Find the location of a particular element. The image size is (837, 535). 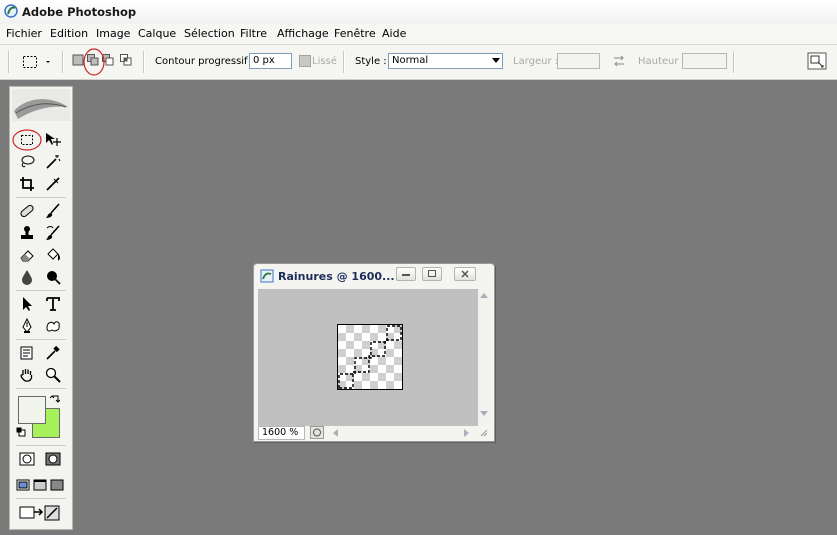

title-bar: Adobe Photoshop is located at coordinates (418, 12).